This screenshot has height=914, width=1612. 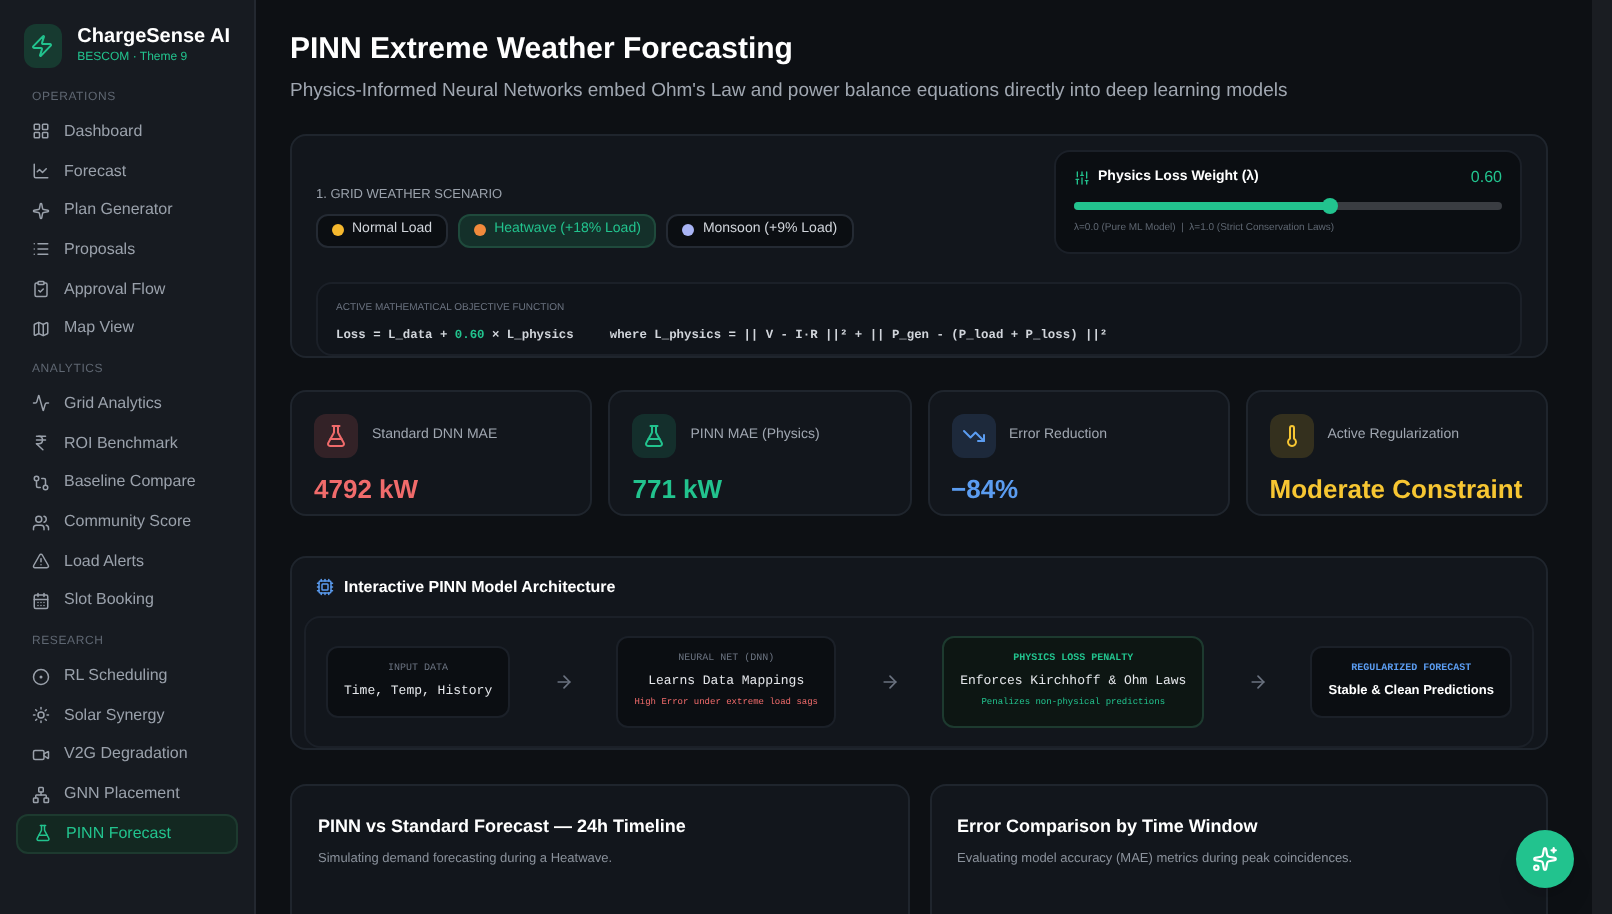 I want to click on page-subtitle: Physics-Informed Neural Networks embed Ohm's Law and power balance equations directly into deep learning models, so click(x=790, y=91).